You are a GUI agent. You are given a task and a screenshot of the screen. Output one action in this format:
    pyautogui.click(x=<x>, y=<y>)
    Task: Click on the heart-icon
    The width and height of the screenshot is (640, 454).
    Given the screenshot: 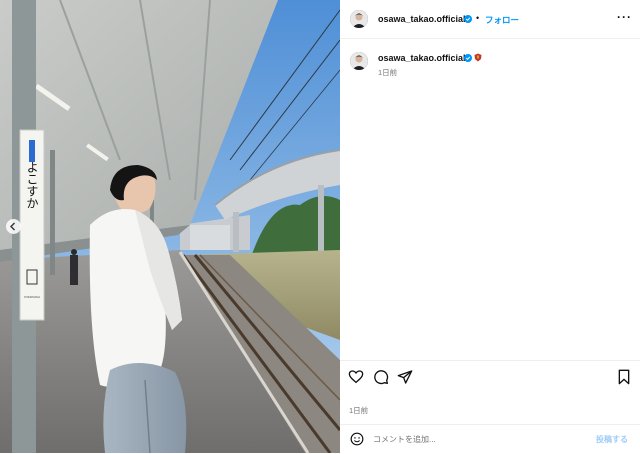 What is the action you would take?
    pyautogui.click(x=356, y=377)
    